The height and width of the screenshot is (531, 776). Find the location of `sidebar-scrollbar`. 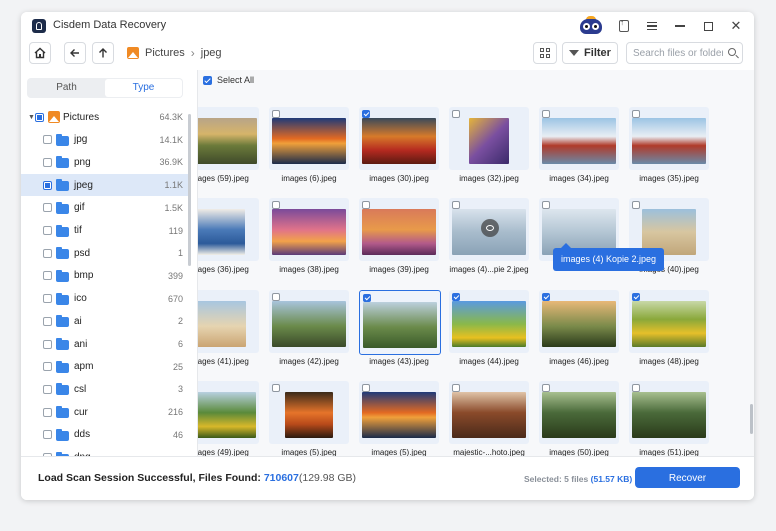

sidebar-scrollbar is located at coordinates (189, 190).